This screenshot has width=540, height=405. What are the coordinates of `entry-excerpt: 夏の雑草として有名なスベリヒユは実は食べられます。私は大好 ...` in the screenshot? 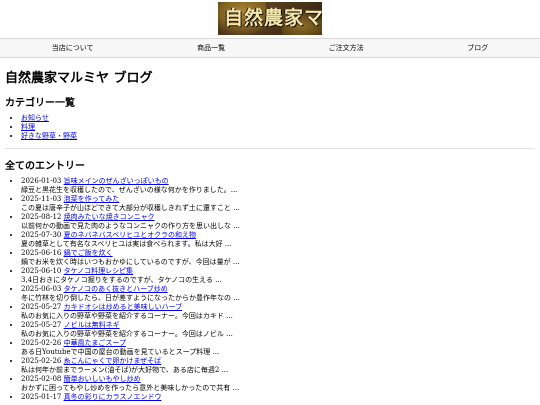 It's located at (126, 244).